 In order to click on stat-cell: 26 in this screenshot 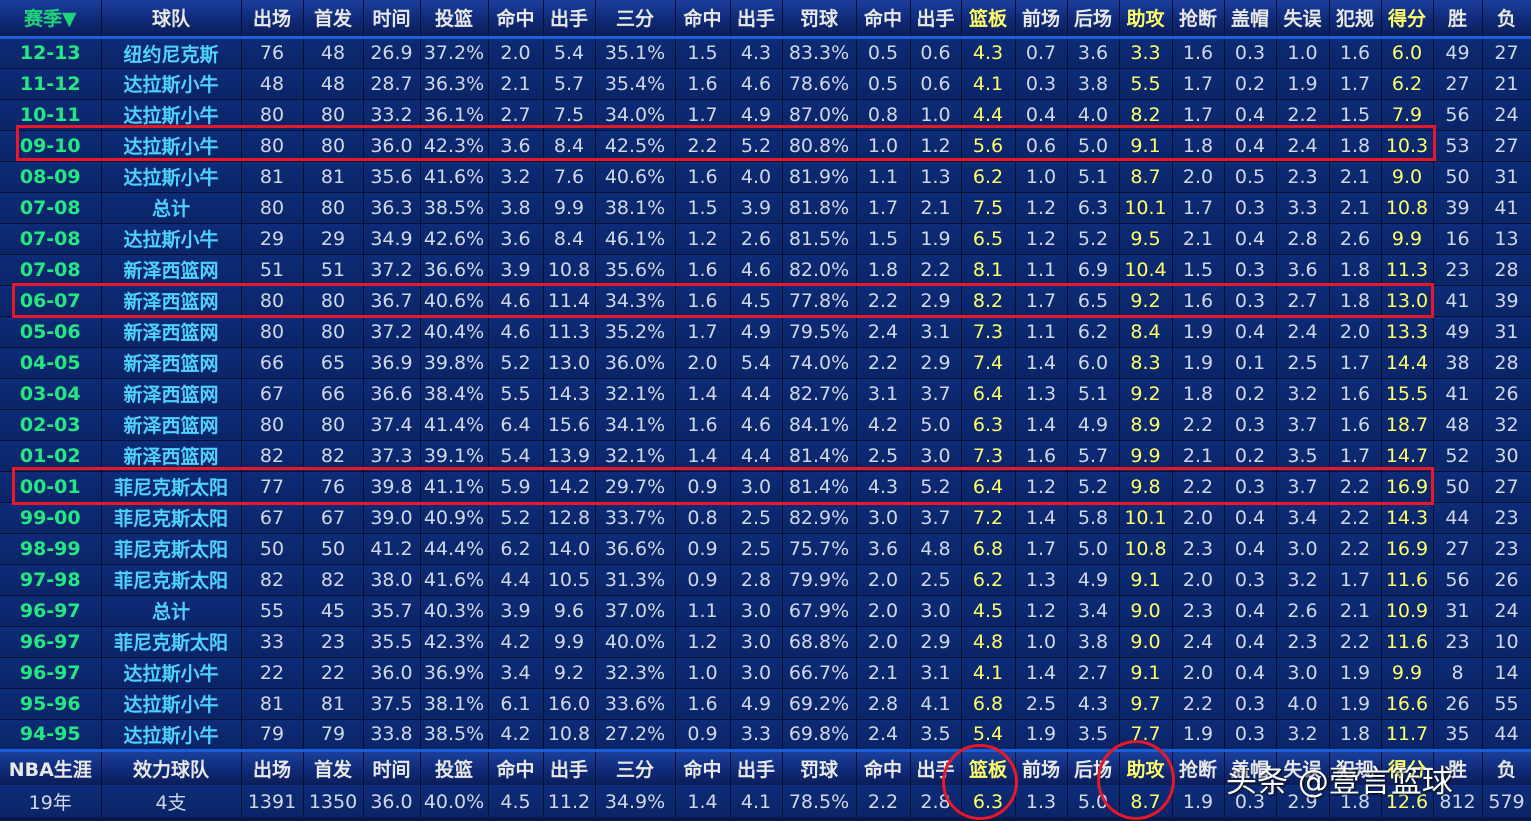, I will do `click(1506, 394)`.